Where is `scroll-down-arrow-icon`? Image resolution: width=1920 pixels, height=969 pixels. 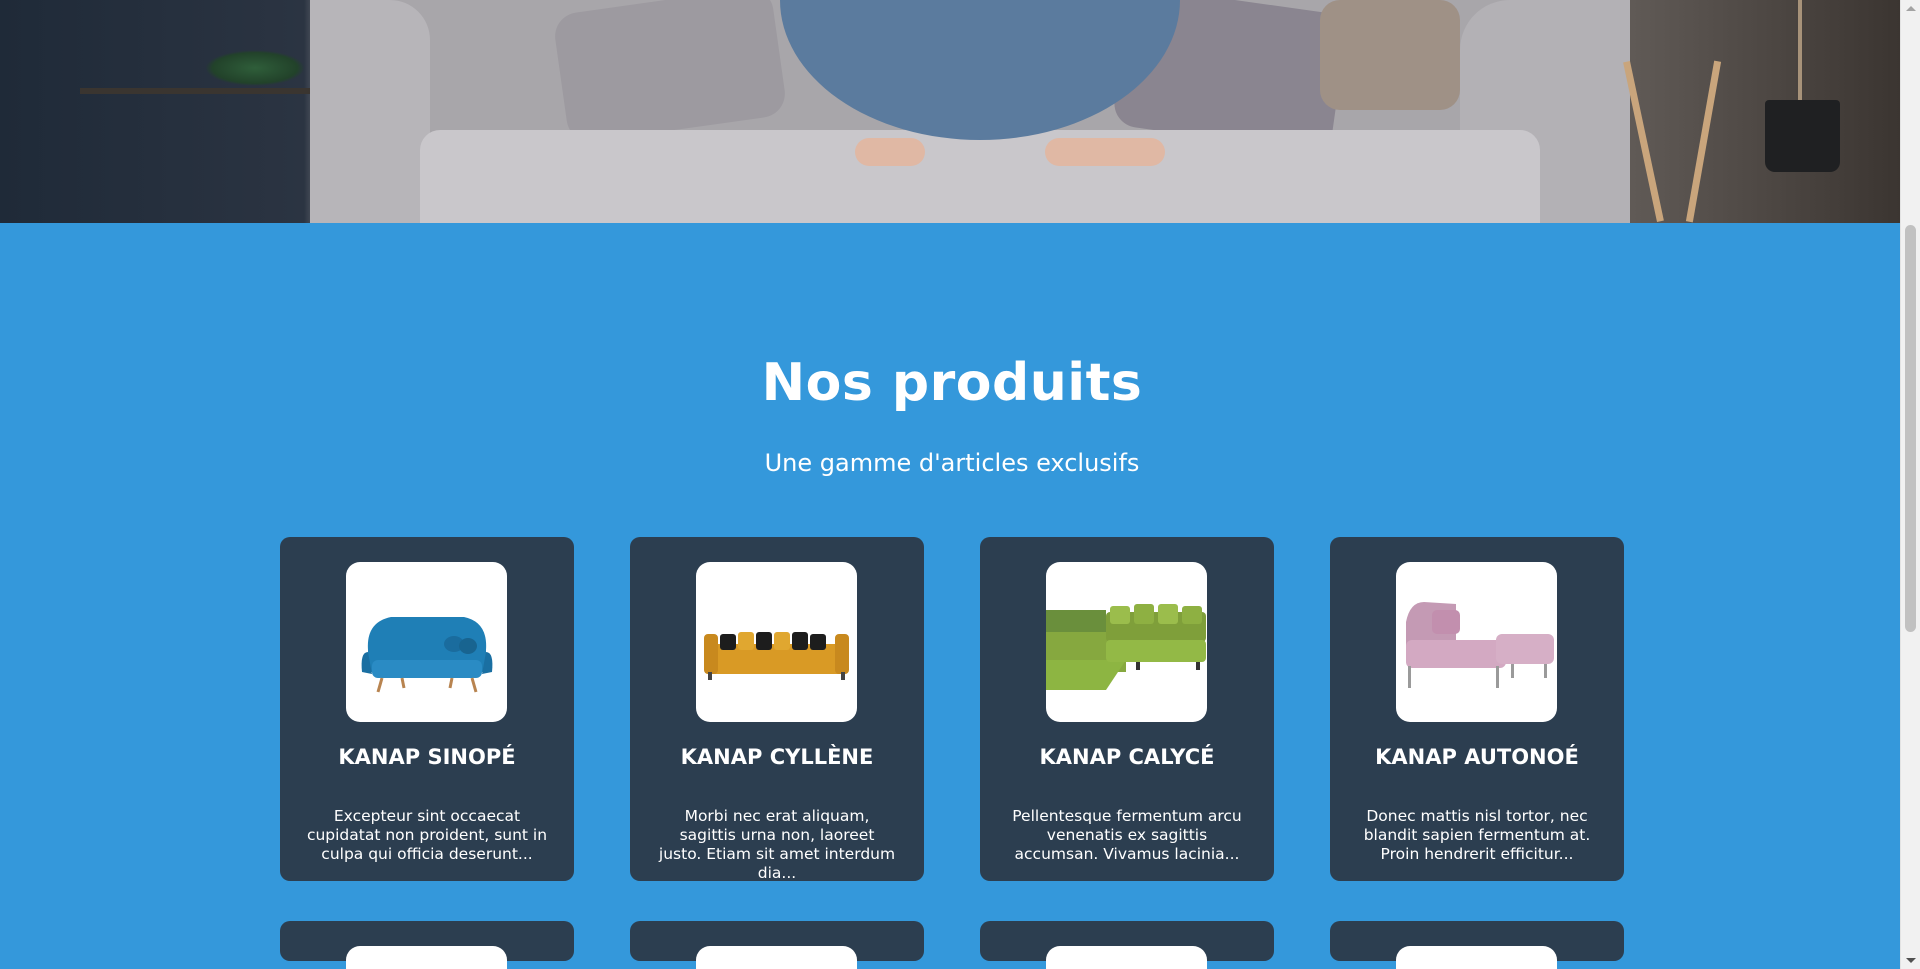
scroll-down-arrow-icon is located at coordinates (1911, 960).